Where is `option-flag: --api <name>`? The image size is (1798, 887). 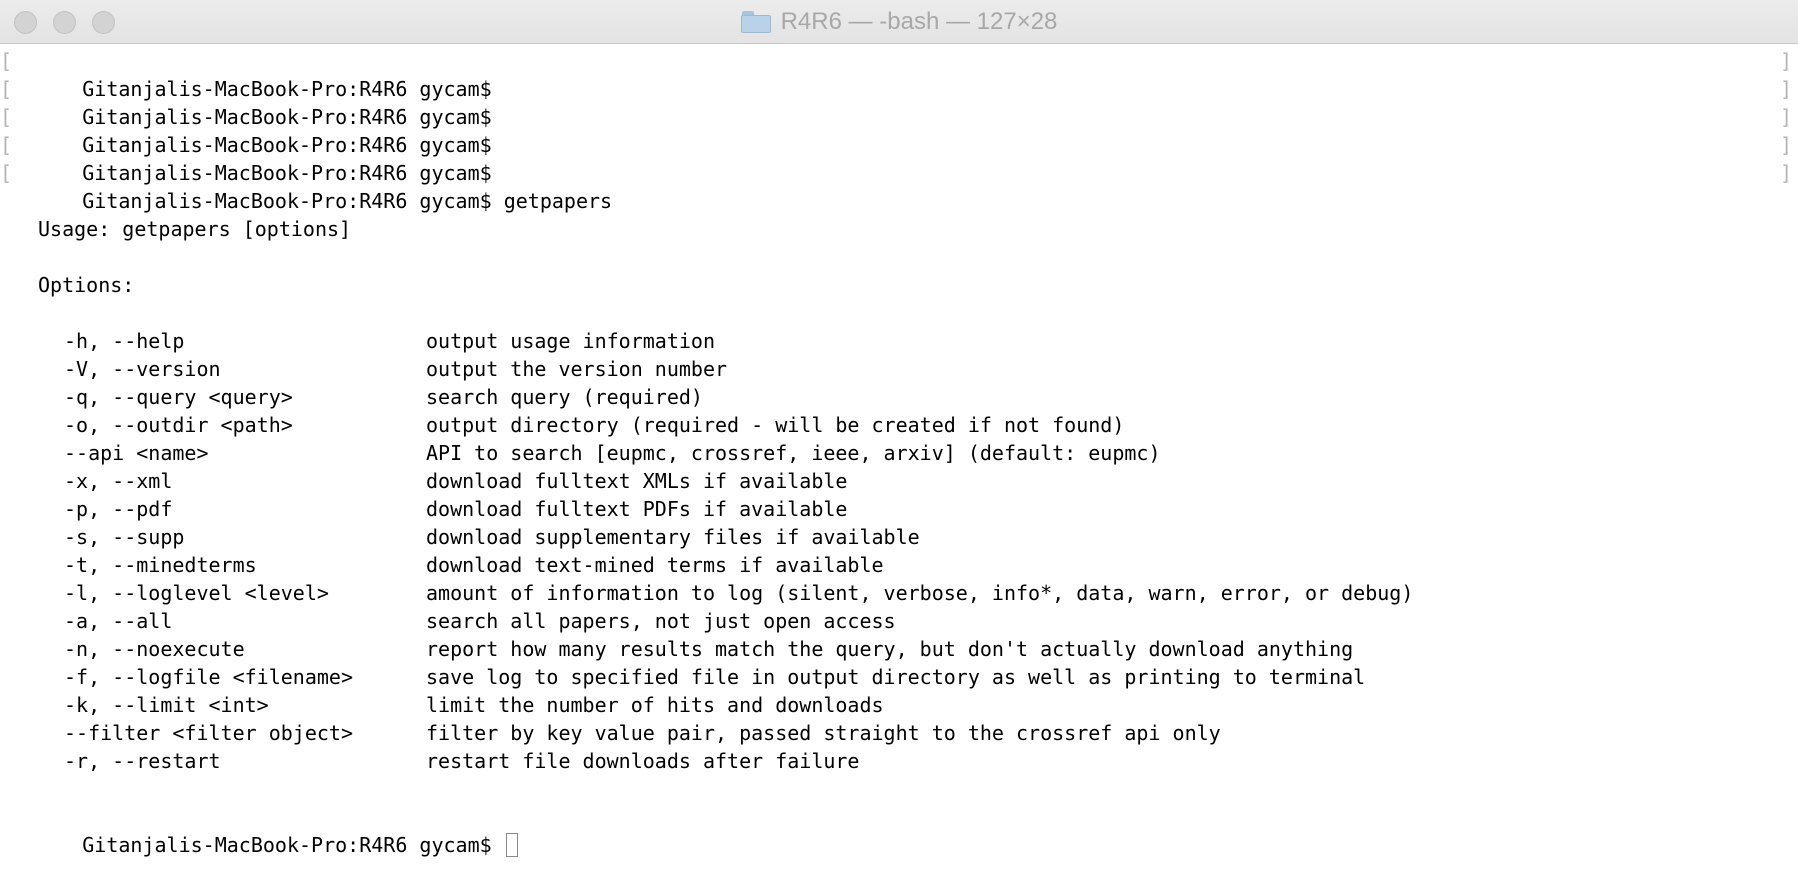 option-flag: --api <name> is located at coordinates (136, 453).